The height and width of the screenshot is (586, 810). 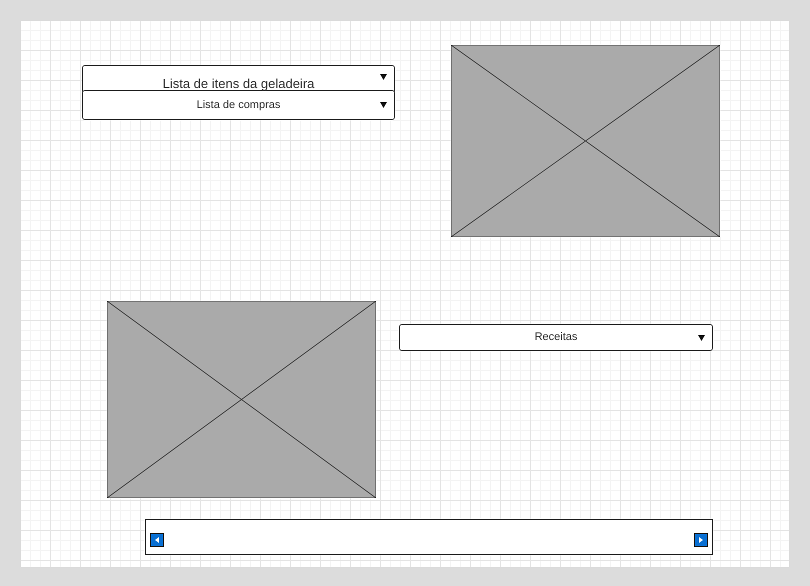 What do you see at coordinates (238, 83) in the screenshot?
I see `dropdown-value: Lista de itens da geladeira` at bounding box center [238, 83].